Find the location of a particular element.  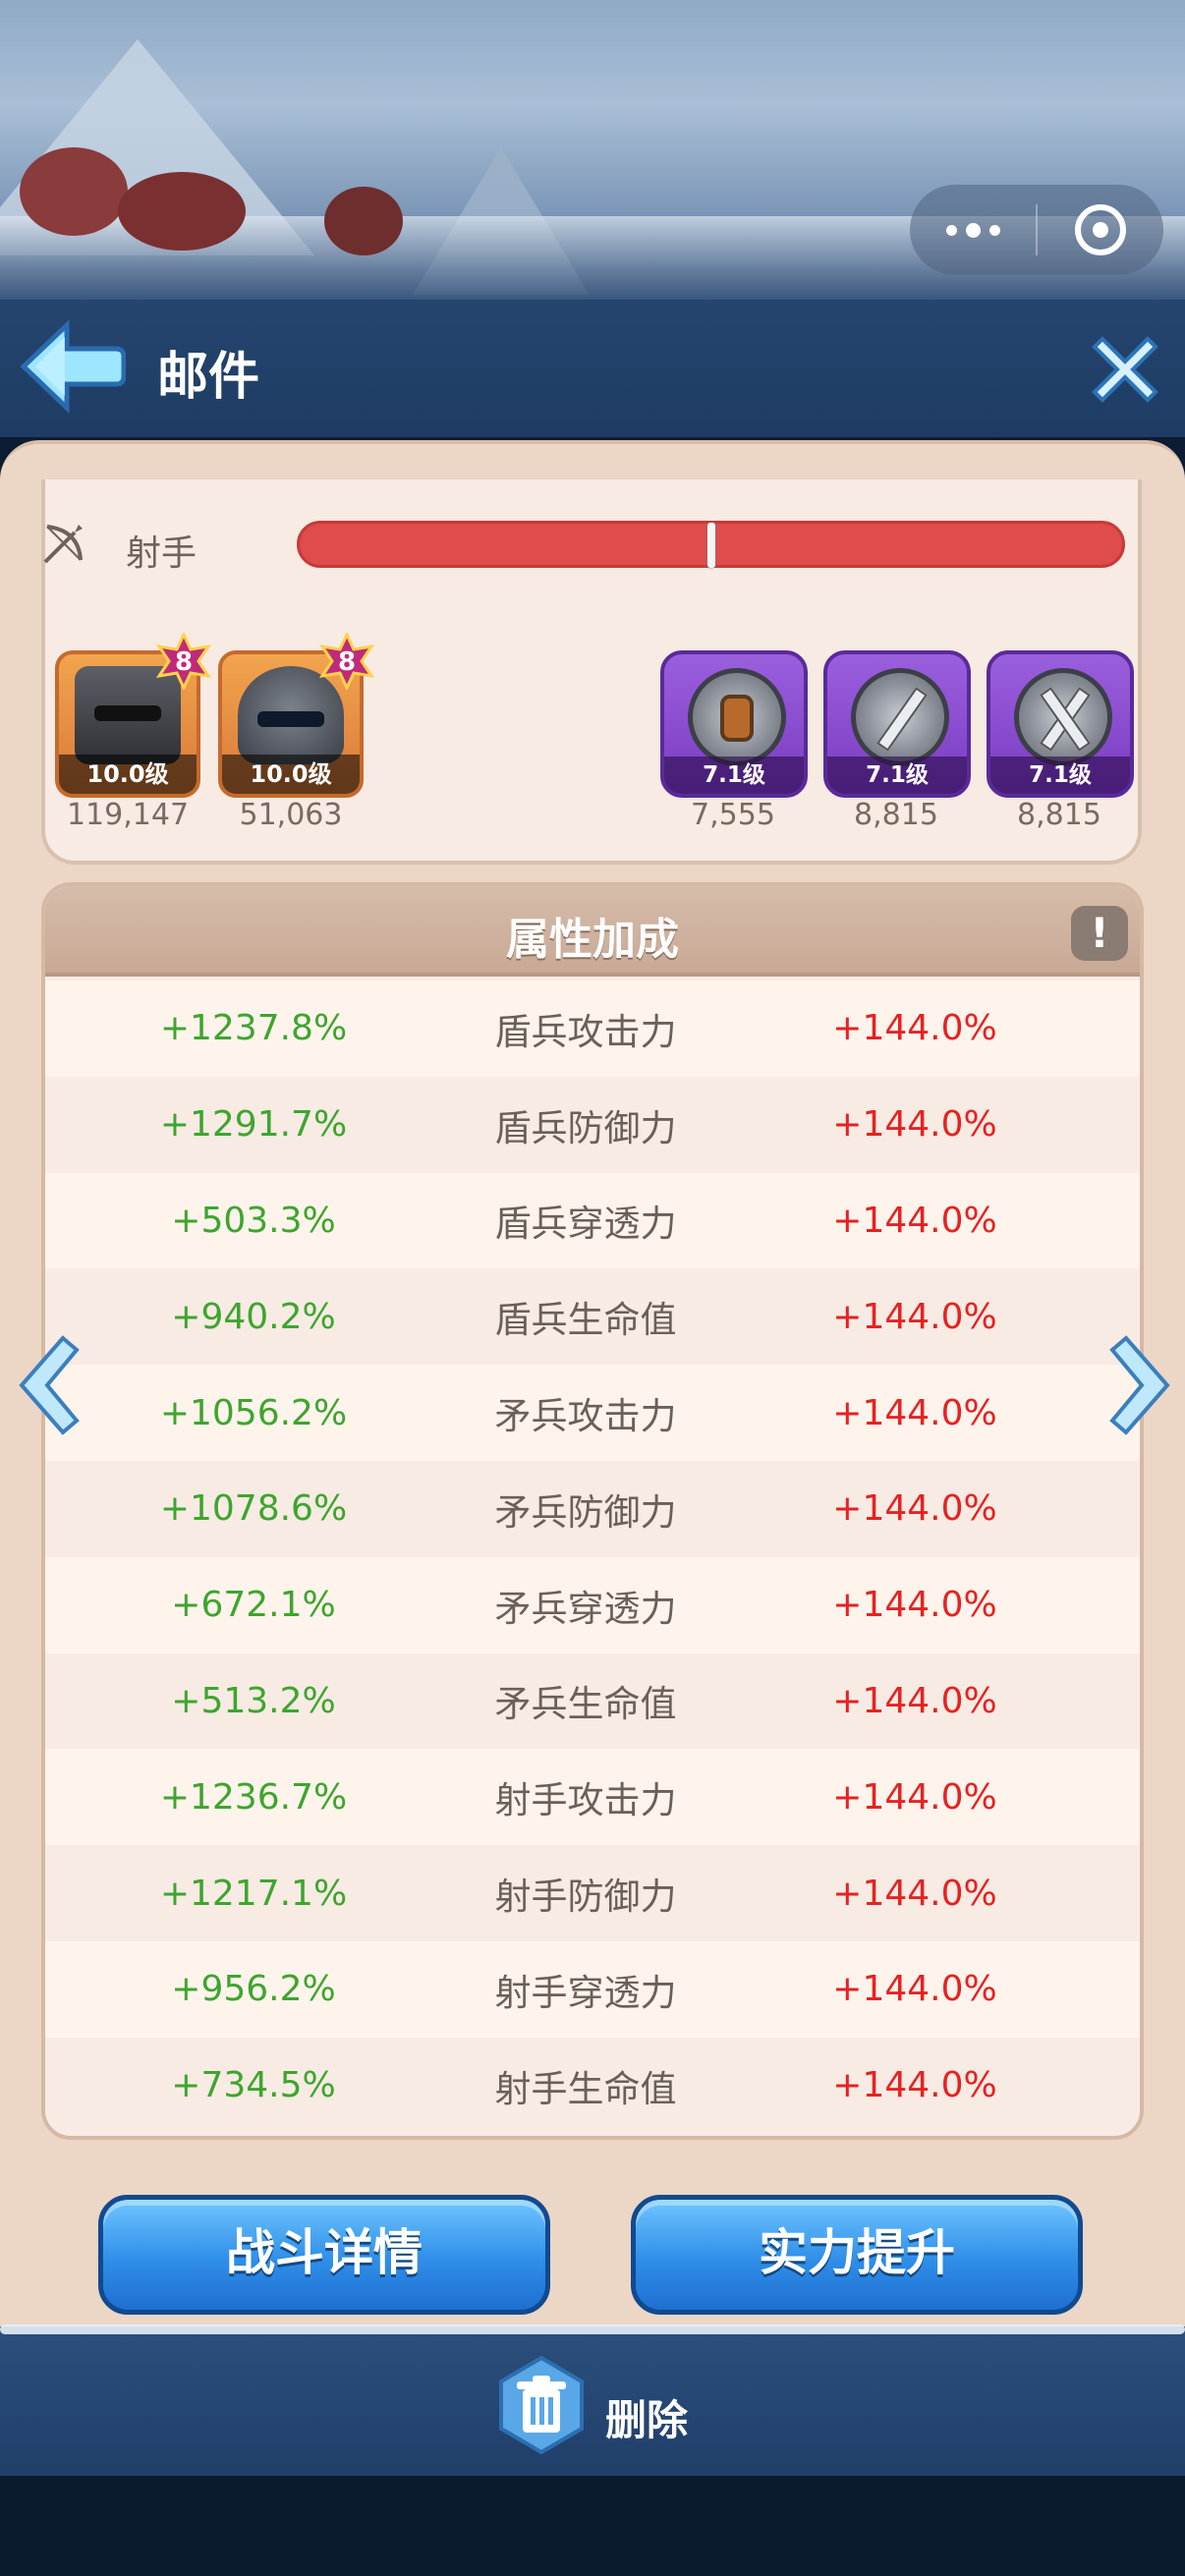

attribute-name: 盾兵防御力 is located at coordinates (586, 1127).